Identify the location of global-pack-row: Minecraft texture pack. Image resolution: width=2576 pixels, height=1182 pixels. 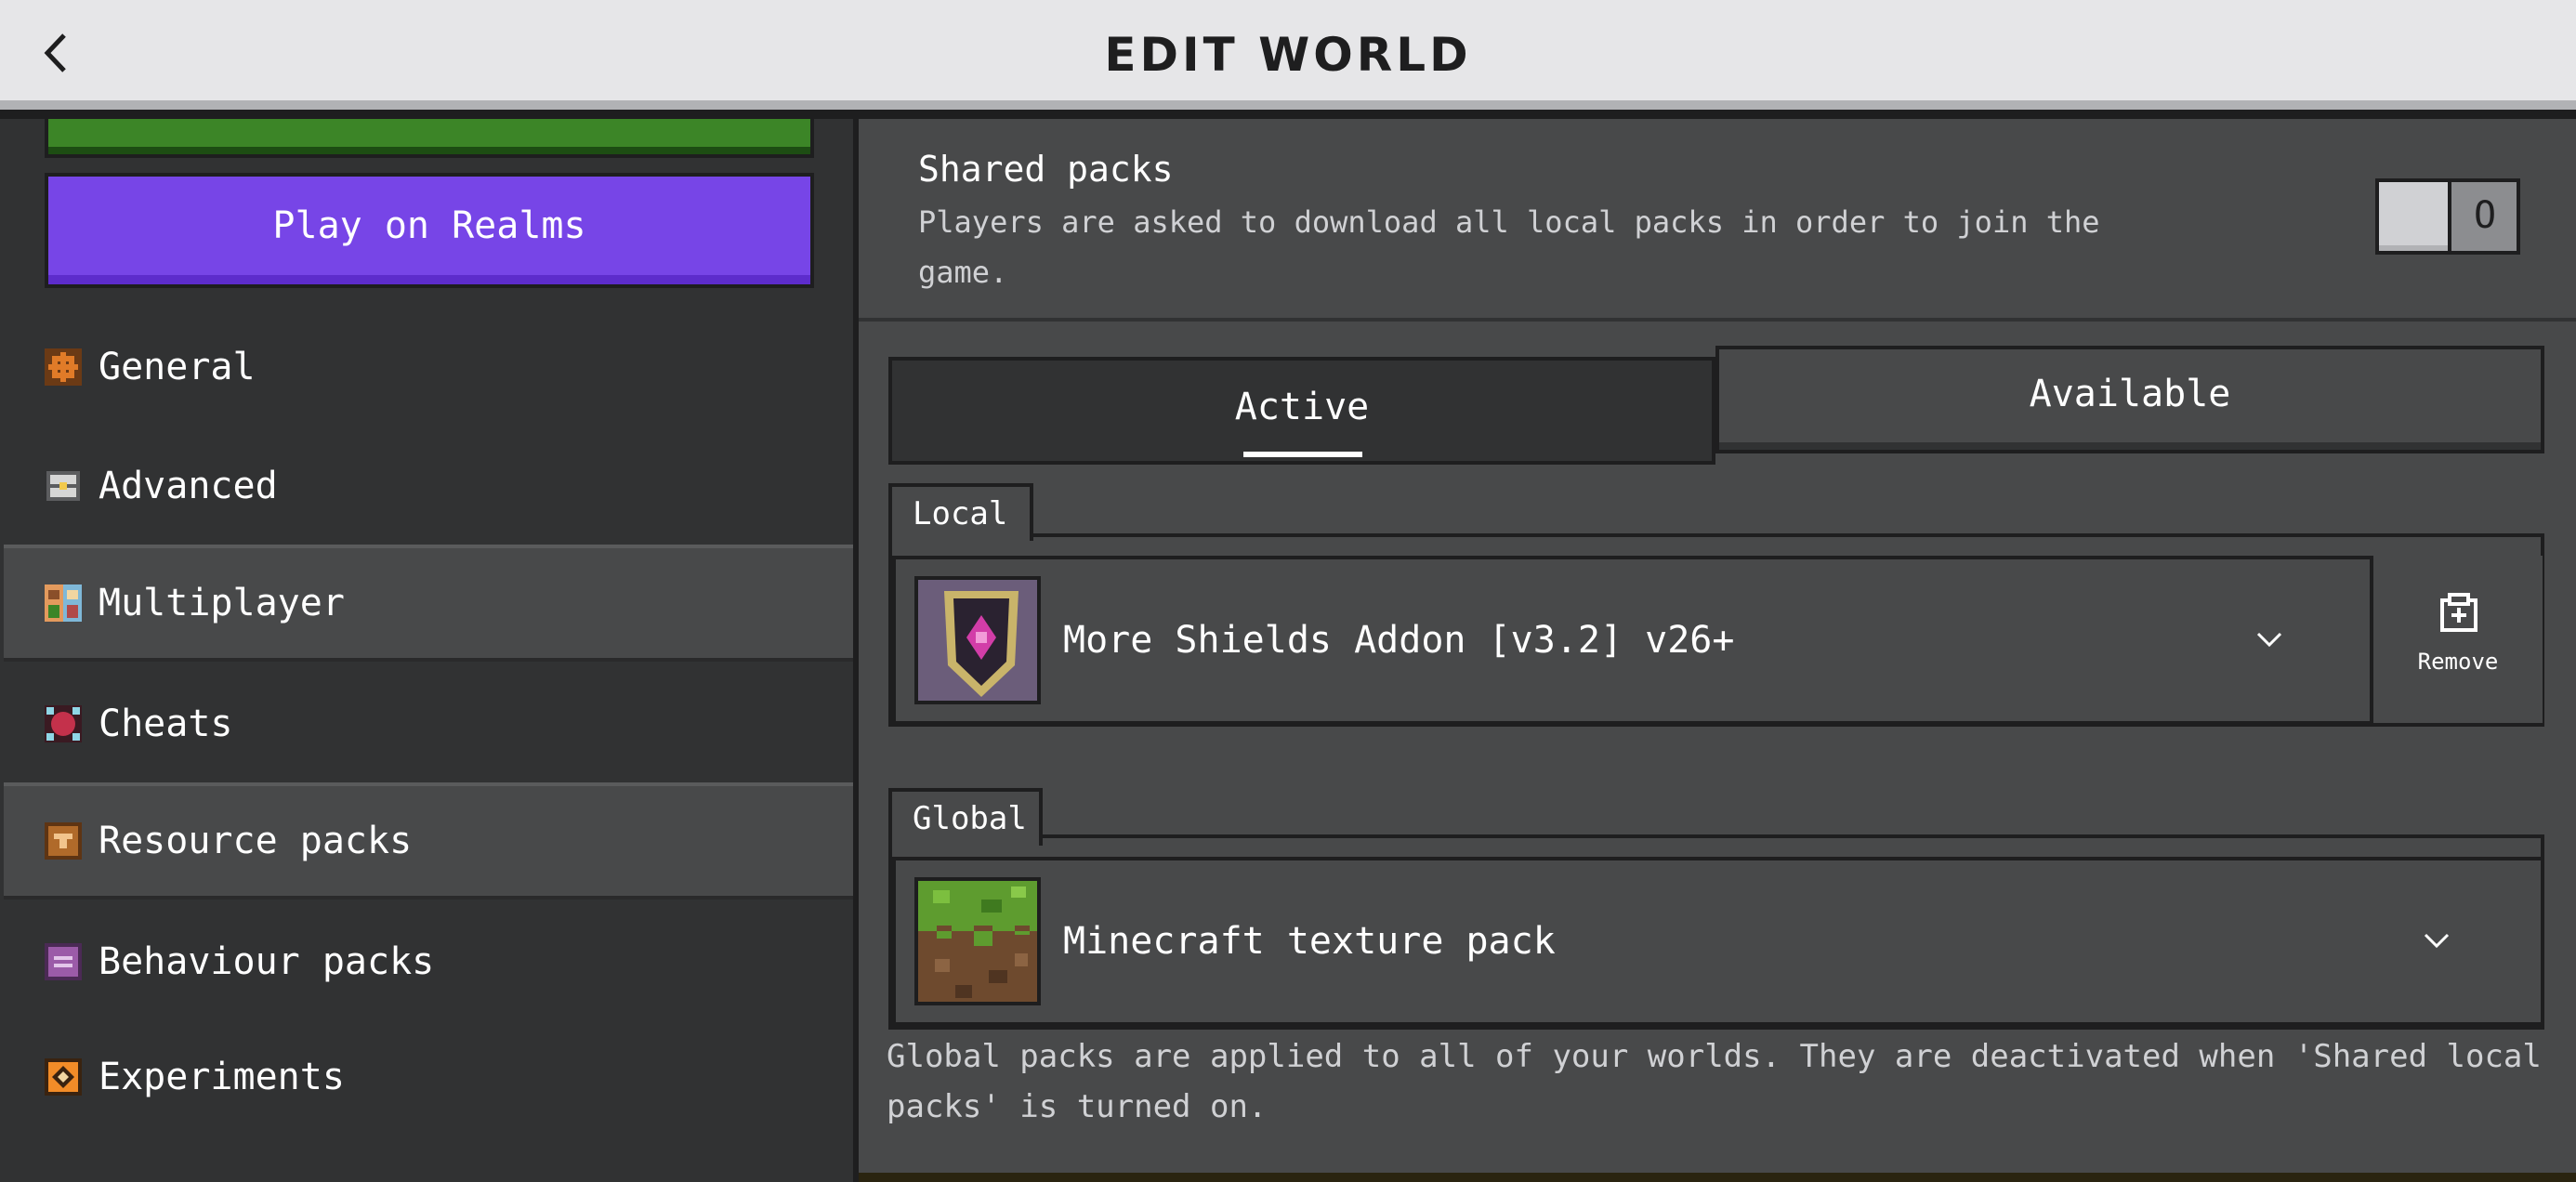
(1718, 941).